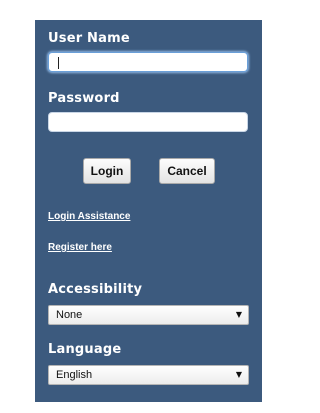 The image size is (320, 413). Describe the element at coordinates (107, 171) in the screenshot. I see `login-button: Login` at that location.